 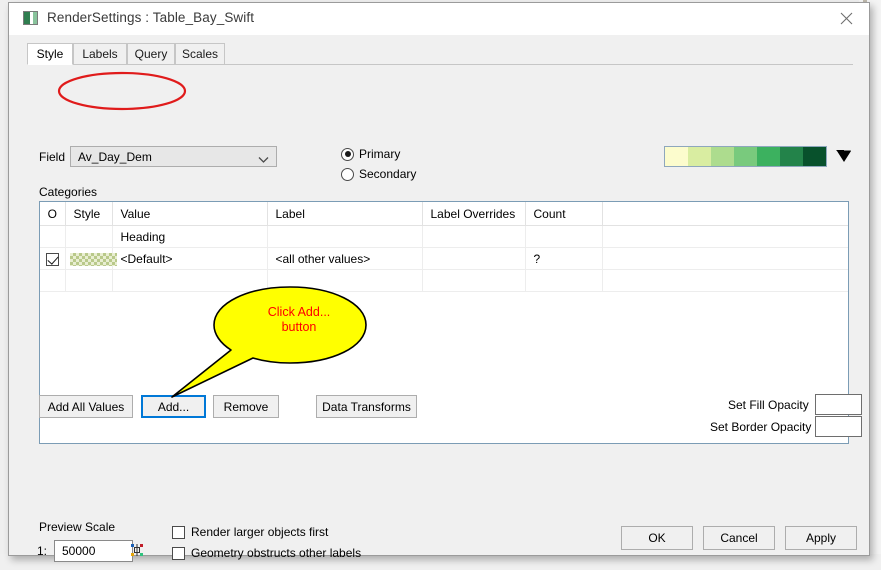 I want to click on data-transforms-label: Data Transforms, so click(x=366, y=406).